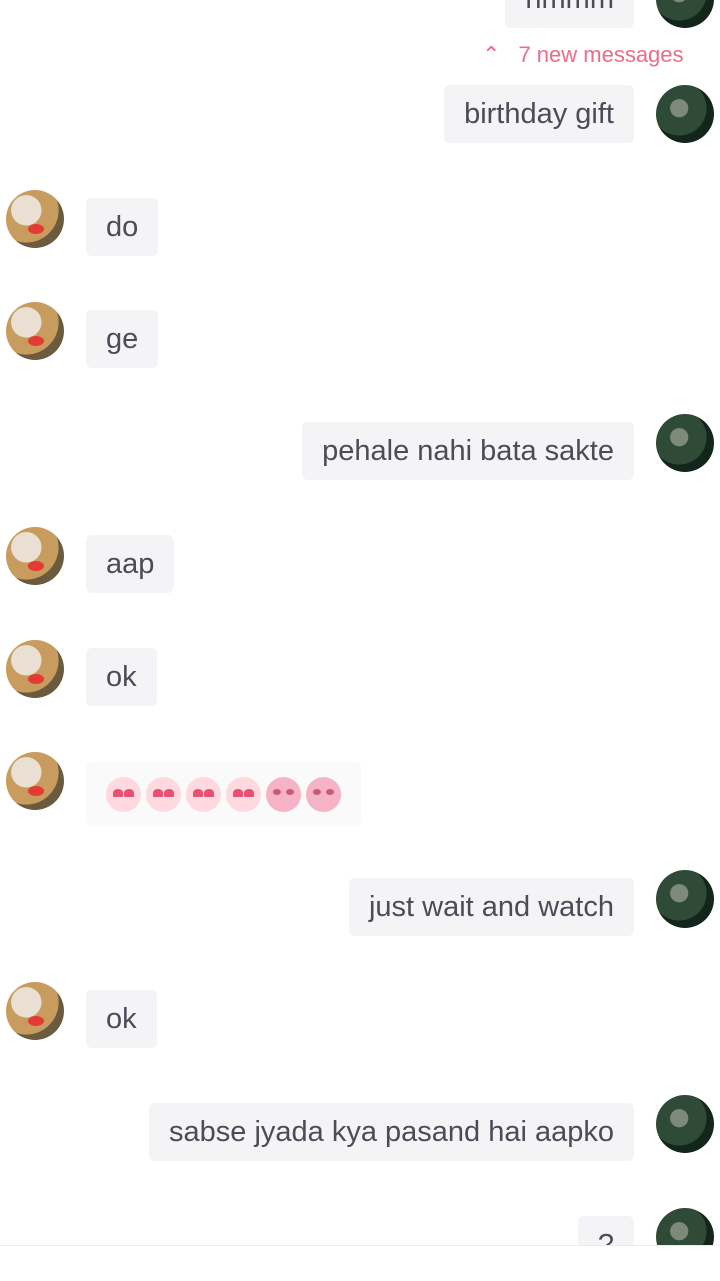  What do you see at coordinates (391, 1132) in the screenshot?
I see `message-bubble: sabse jyada kya pasand hai aapko` at bounding box center [391, 1132].